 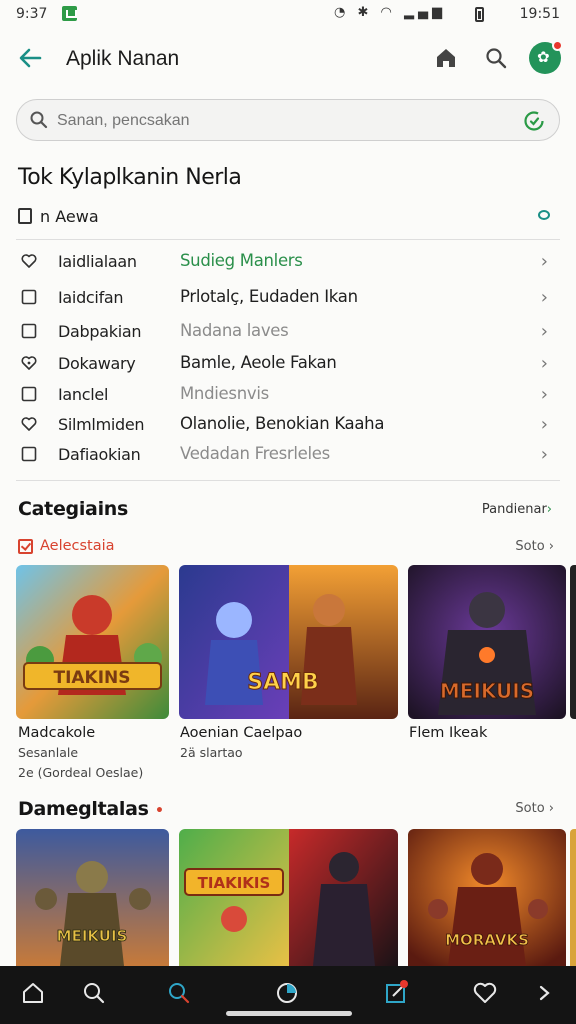 What do you see at coordinates (487, 940) in the screenshot?
I see `card-art-text: MORAVKS` at bounding box center [487, 940].